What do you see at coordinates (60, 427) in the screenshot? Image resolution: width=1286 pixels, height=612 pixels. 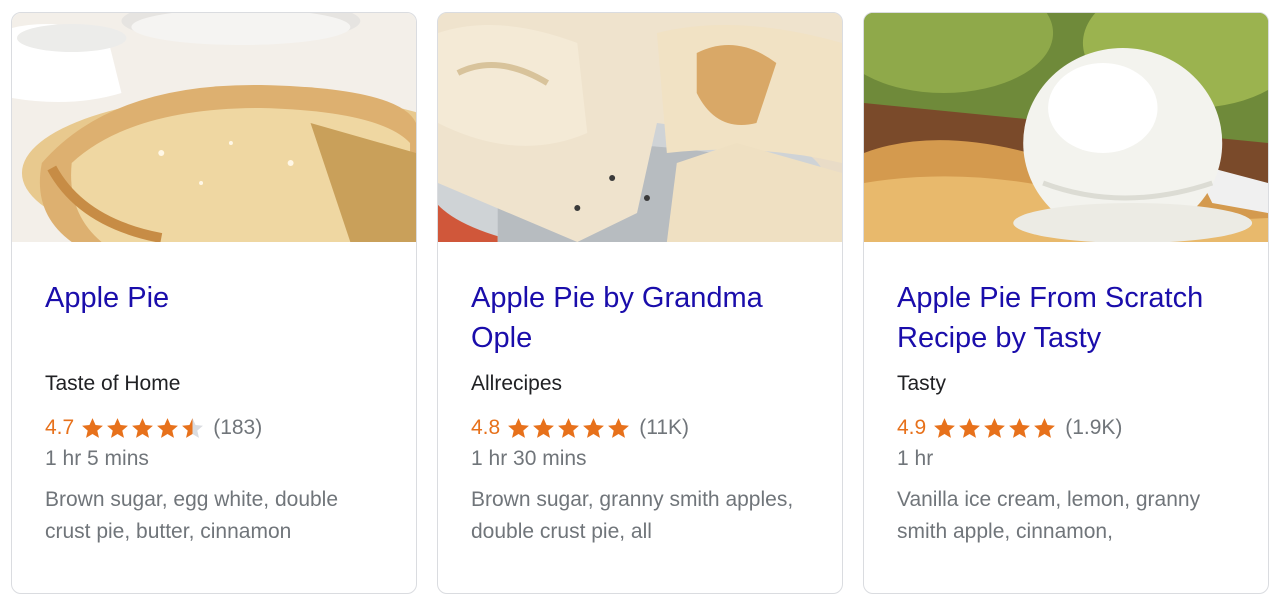 I see `rating-value: 4.7` at bounding box center [60, 427].